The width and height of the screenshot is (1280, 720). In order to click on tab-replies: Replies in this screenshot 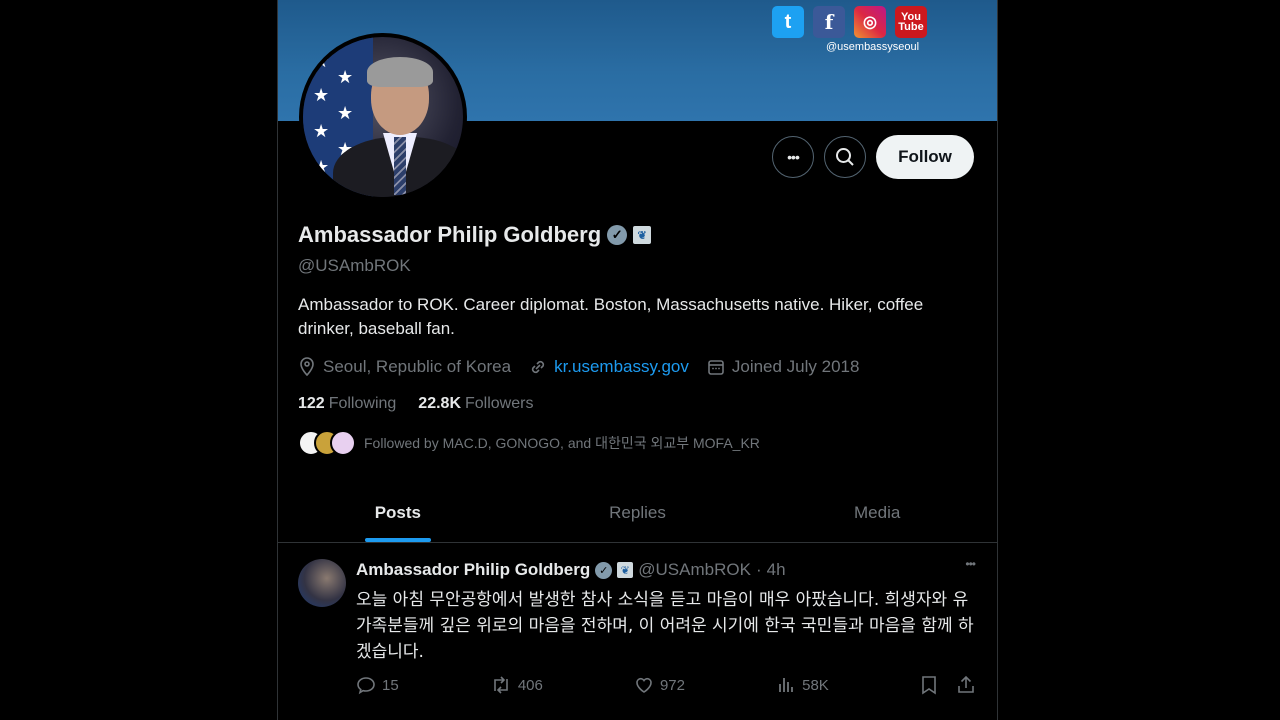, I will do `click(638, 513)`.